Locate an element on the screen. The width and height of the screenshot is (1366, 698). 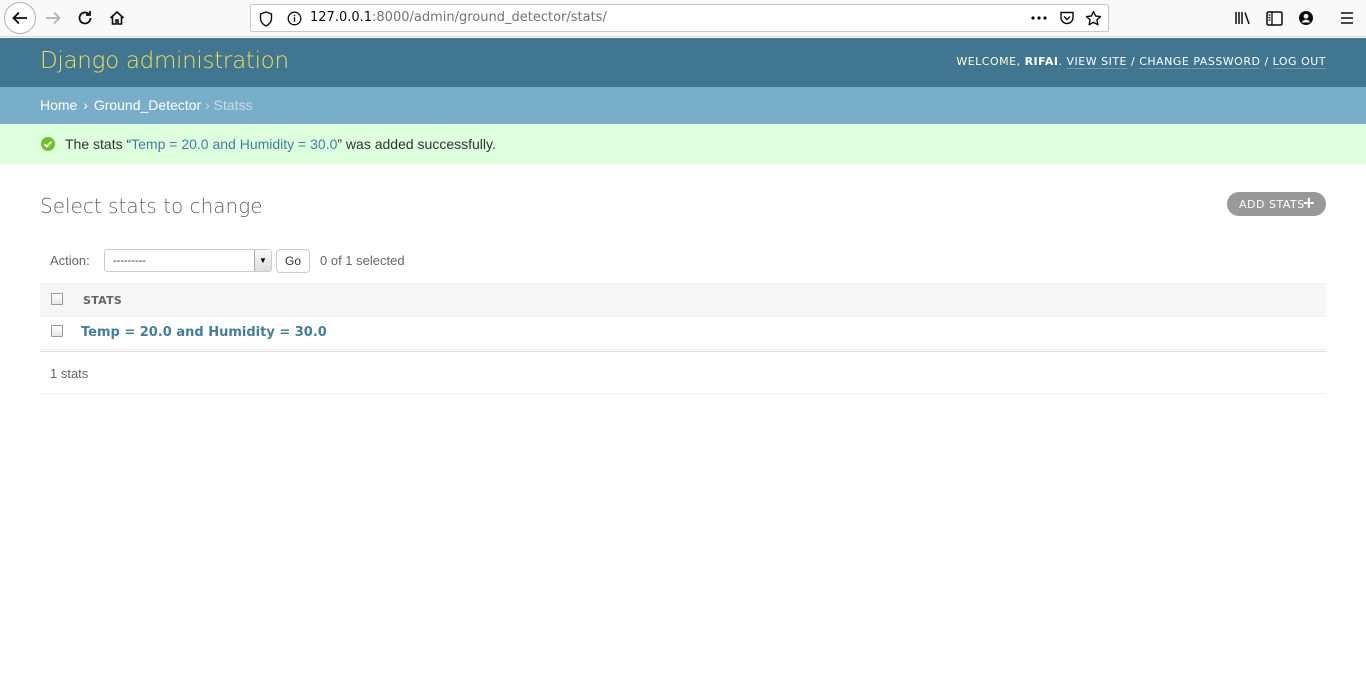
forward-button is located at coordinates (53, 18).